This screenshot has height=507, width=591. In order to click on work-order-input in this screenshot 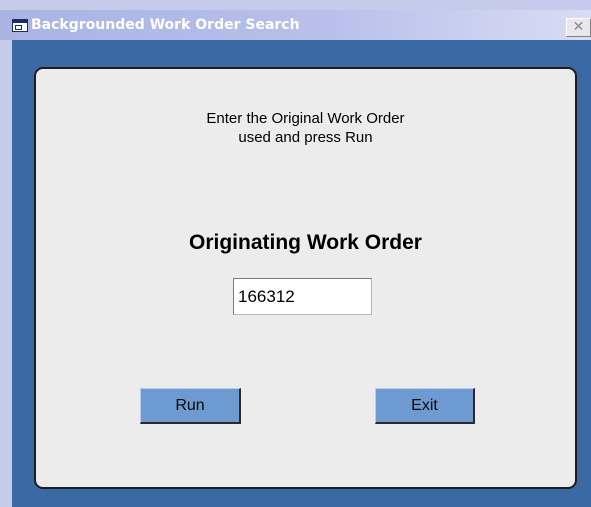, I will do `click(302, 296)`.